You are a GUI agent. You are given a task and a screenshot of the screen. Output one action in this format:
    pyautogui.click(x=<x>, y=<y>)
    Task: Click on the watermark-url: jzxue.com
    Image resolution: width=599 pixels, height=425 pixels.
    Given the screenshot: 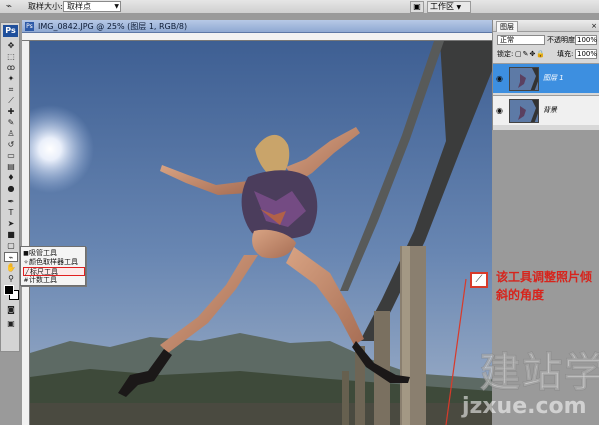 What is the action you would take?
    pyautogui.click(x=524, y=406)
    